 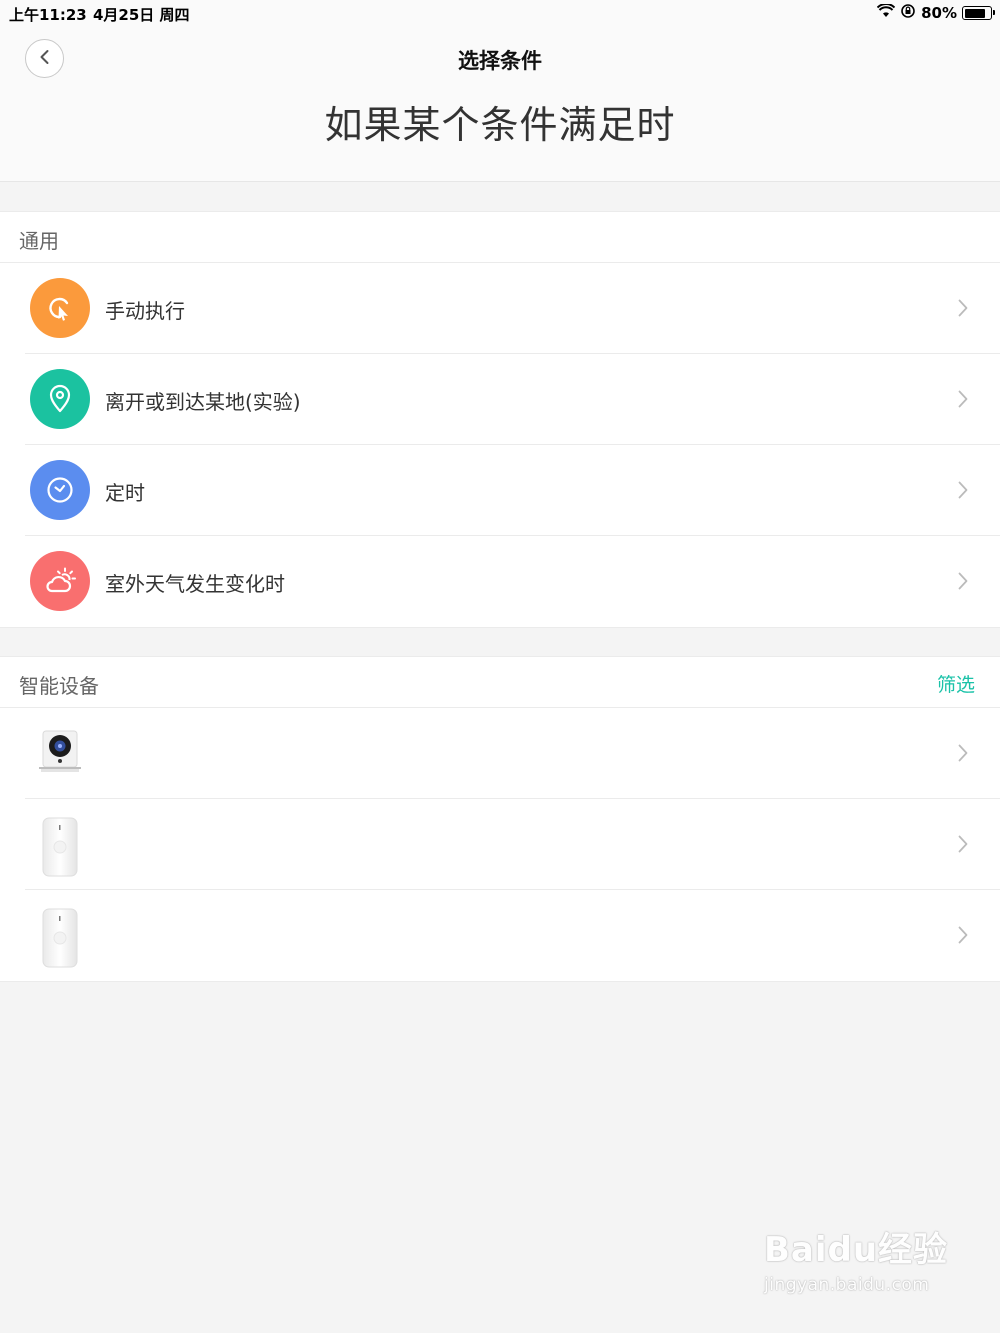 What do you see at coordinates (500, 61) in the screenshot?
I see `nav-title: 选择条件` at bounding box center [500, 61].